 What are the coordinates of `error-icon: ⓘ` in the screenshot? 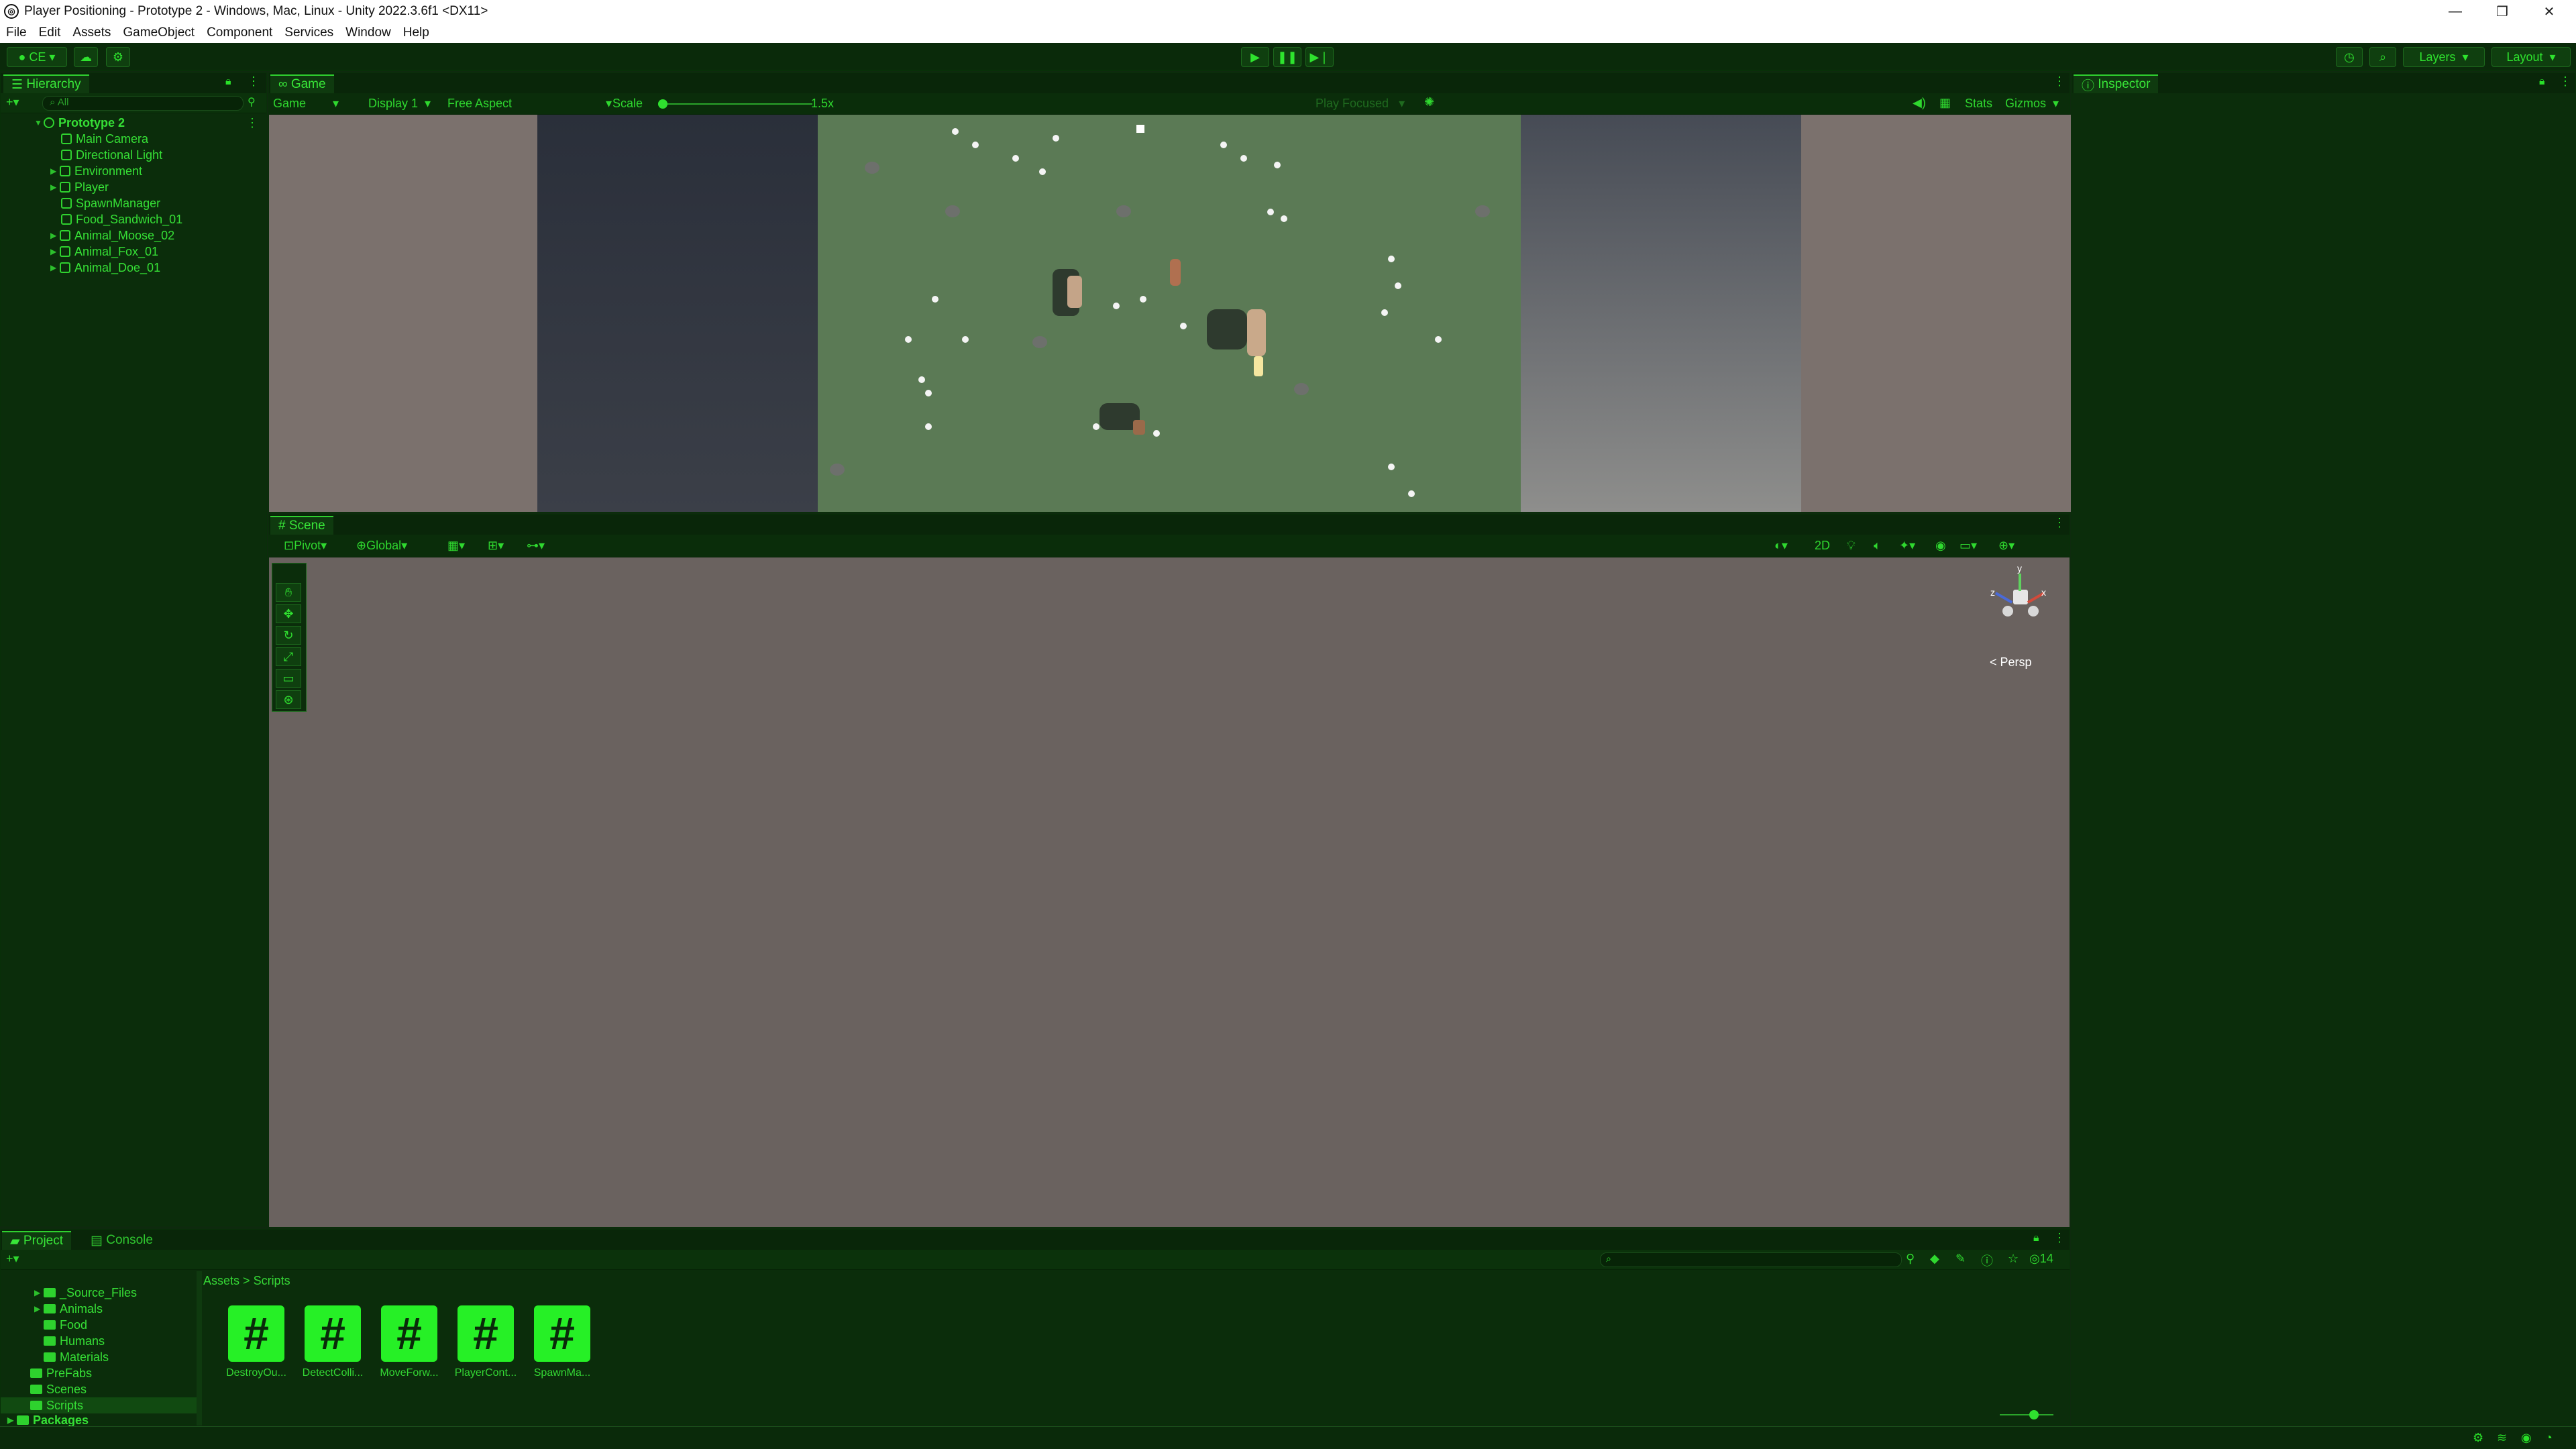 It's located at (1987, 1260).